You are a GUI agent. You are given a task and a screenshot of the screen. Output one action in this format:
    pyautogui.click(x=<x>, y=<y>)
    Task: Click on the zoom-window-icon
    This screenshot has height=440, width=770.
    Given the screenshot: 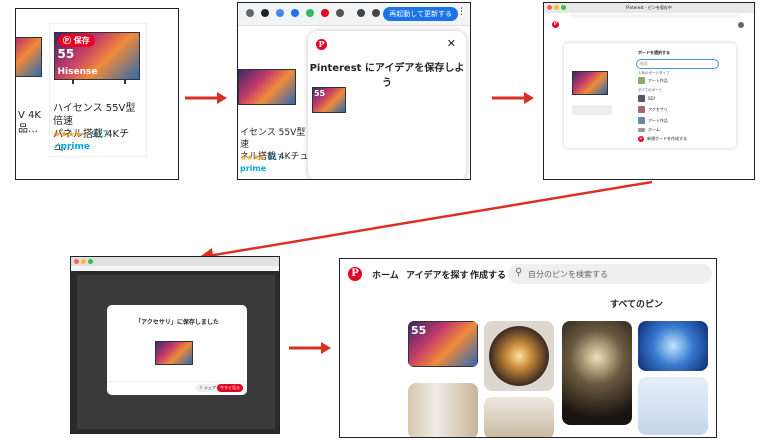 What is the action you would take?
    pyautogui.click(x=90, y=261)
    